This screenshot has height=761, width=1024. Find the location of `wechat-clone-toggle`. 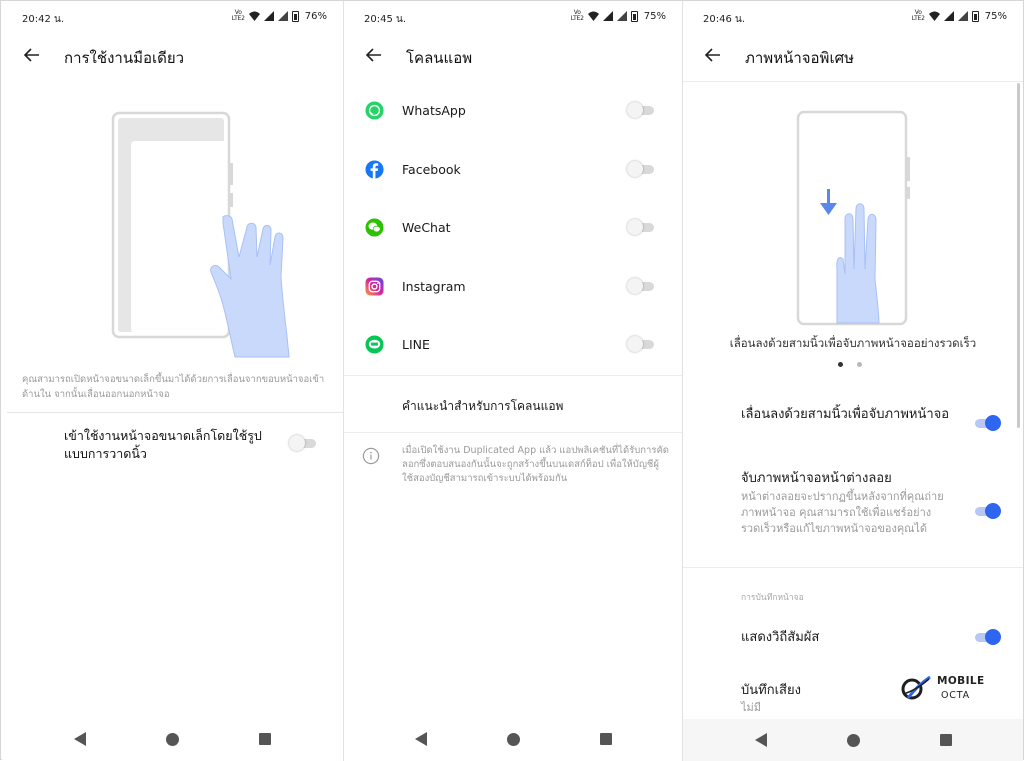

wechat-clone-toggle is located at coordinates (642, 227).